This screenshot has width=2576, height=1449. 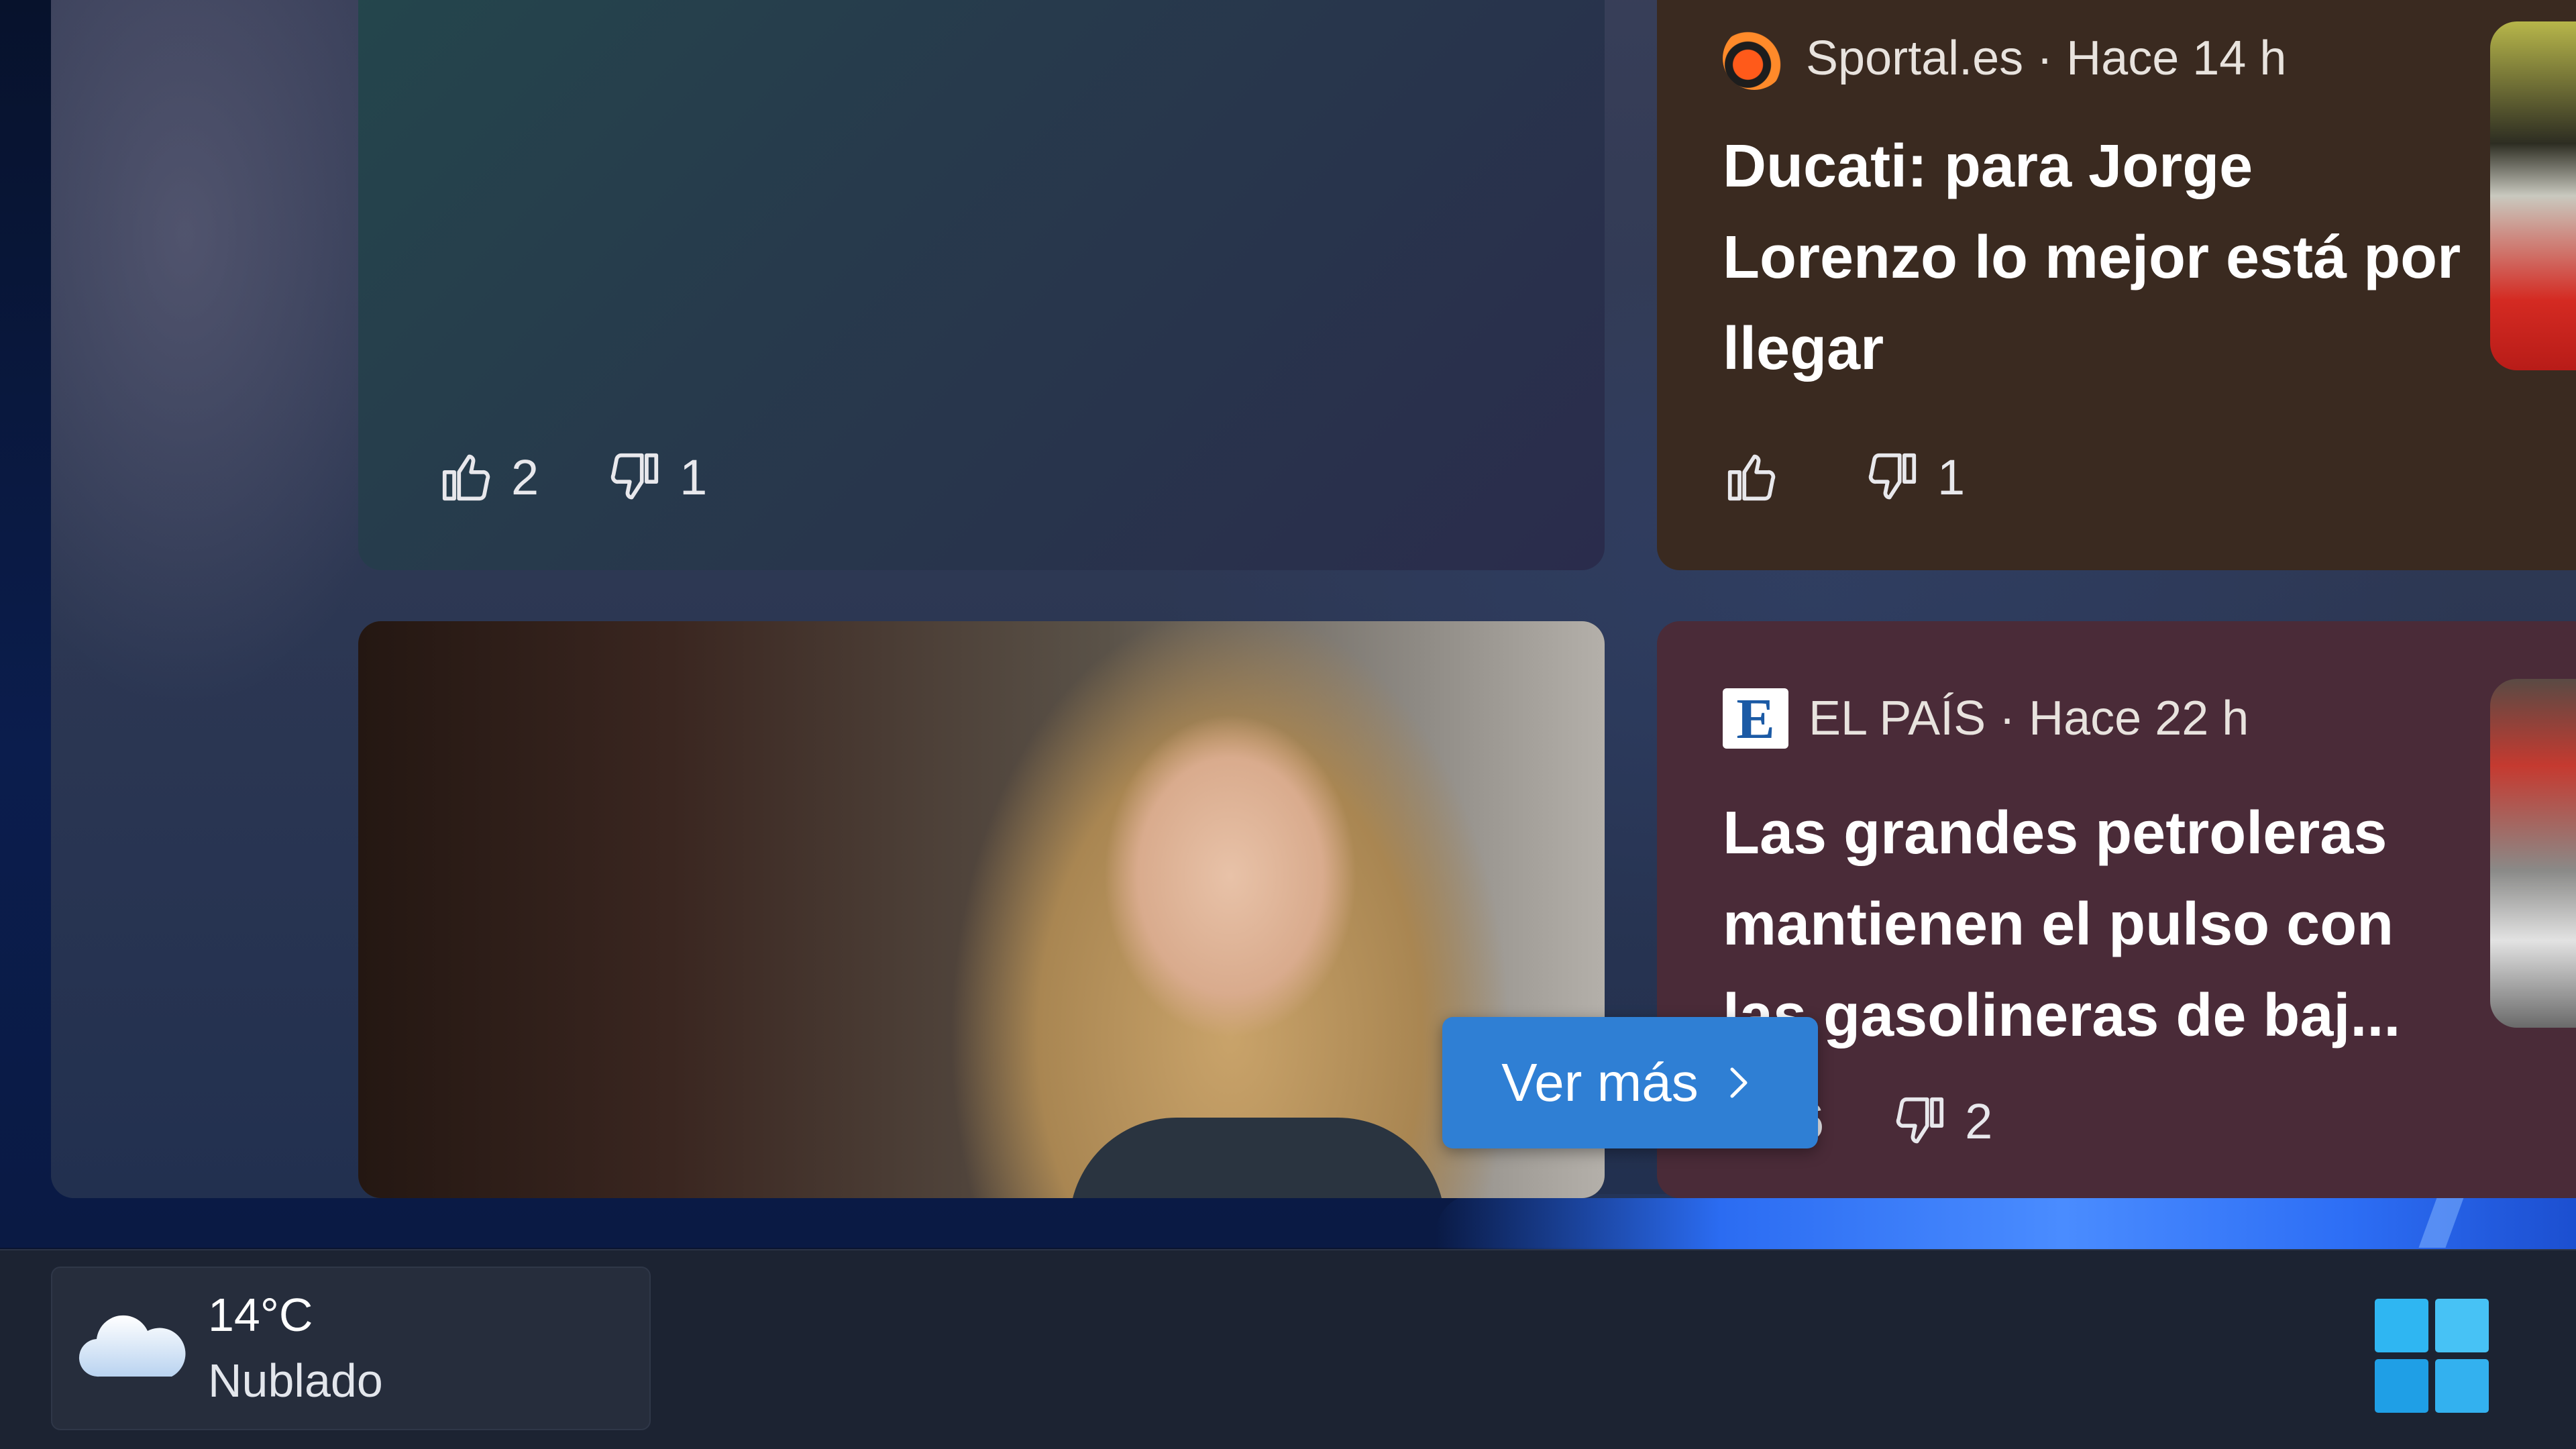 I want to click on dislike-count: 2, so click(x=1979, y=1121).